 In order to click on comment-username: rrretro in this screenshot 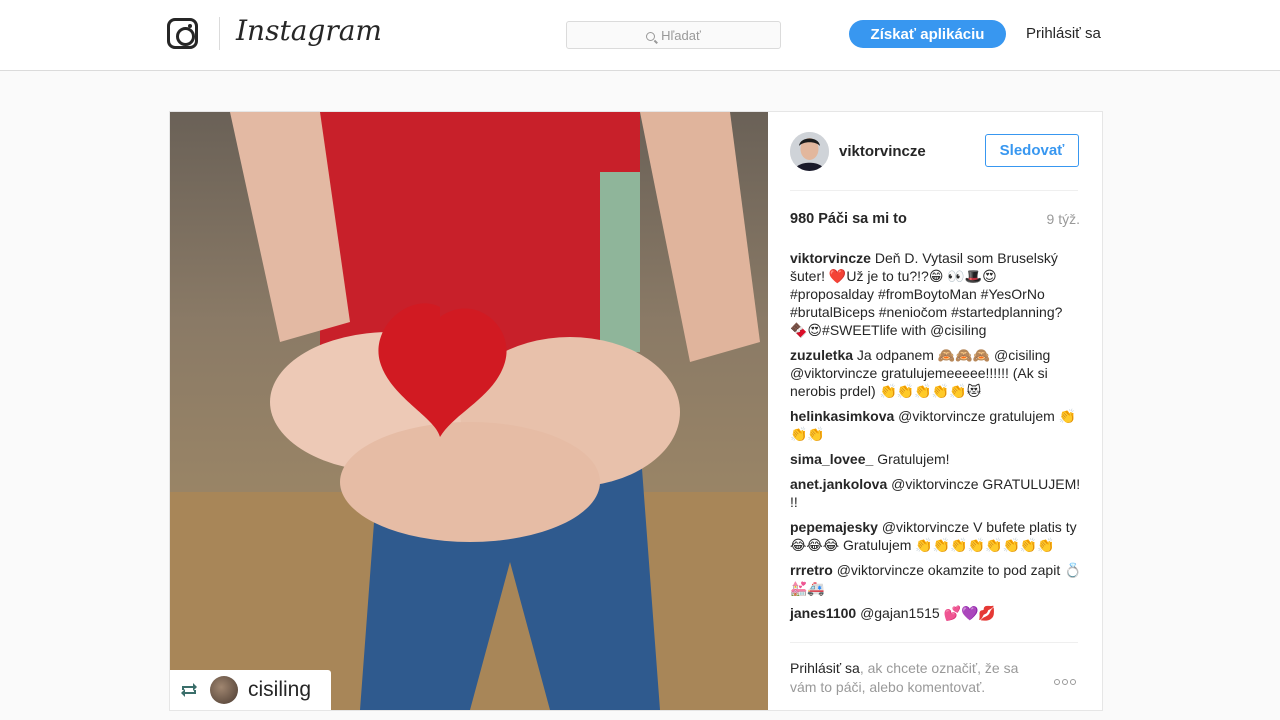, I will do `click(811, 570)`.